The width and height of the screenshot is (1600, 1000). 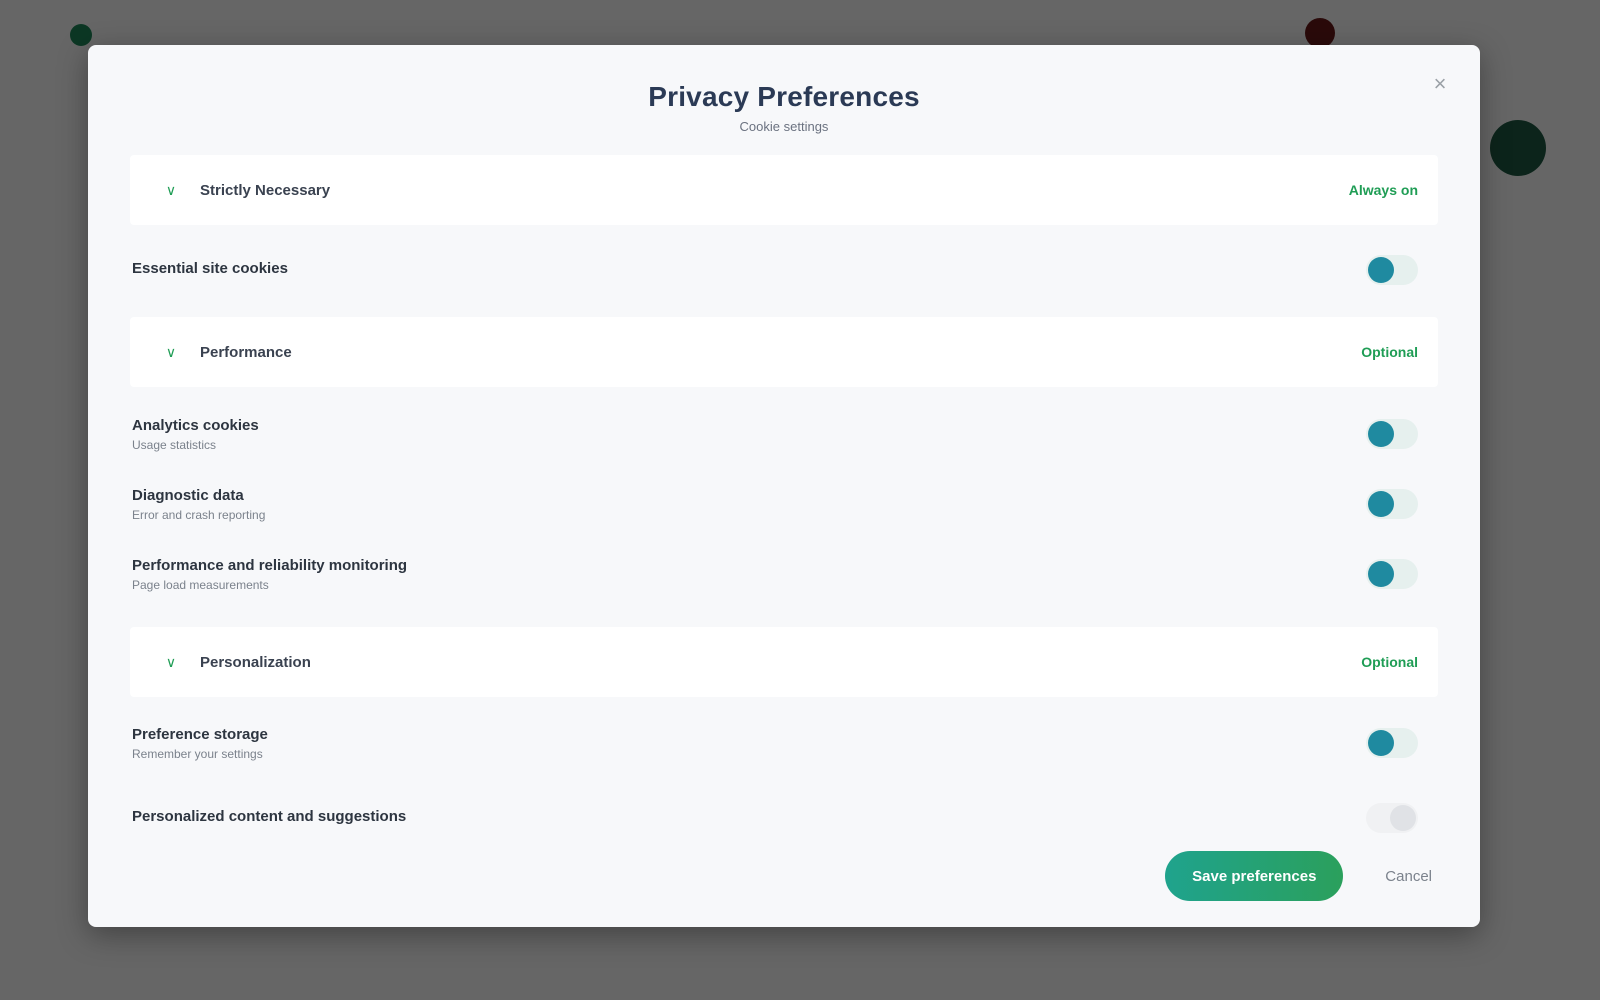 I want to click on setting-label: Personalized content and suggestions, so click(x=269, y=816).